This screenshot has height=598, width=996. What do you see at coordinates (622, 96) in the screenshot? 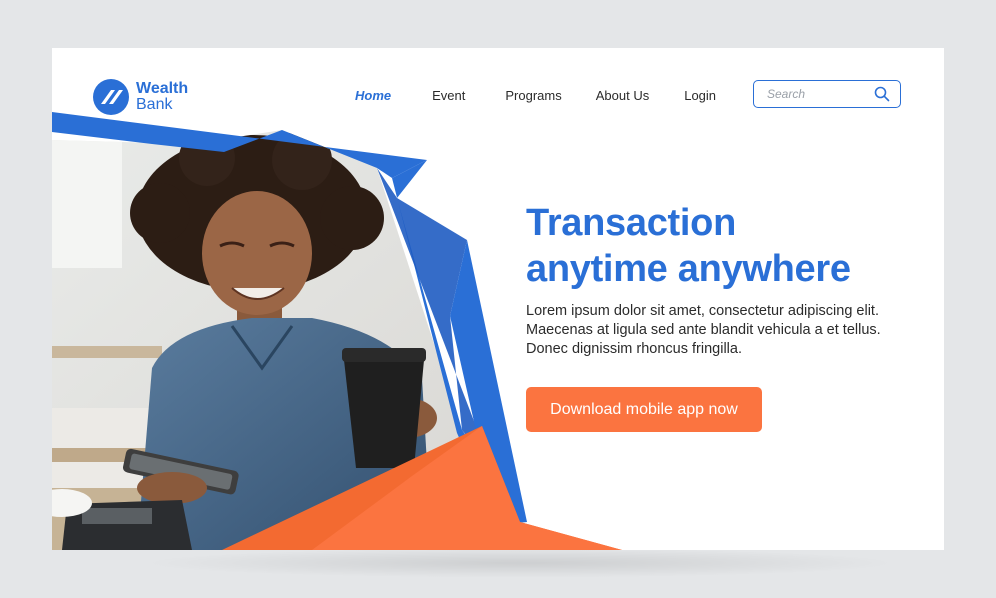
I see `nav-about-us: About Us` at bounding box center [622, 96].